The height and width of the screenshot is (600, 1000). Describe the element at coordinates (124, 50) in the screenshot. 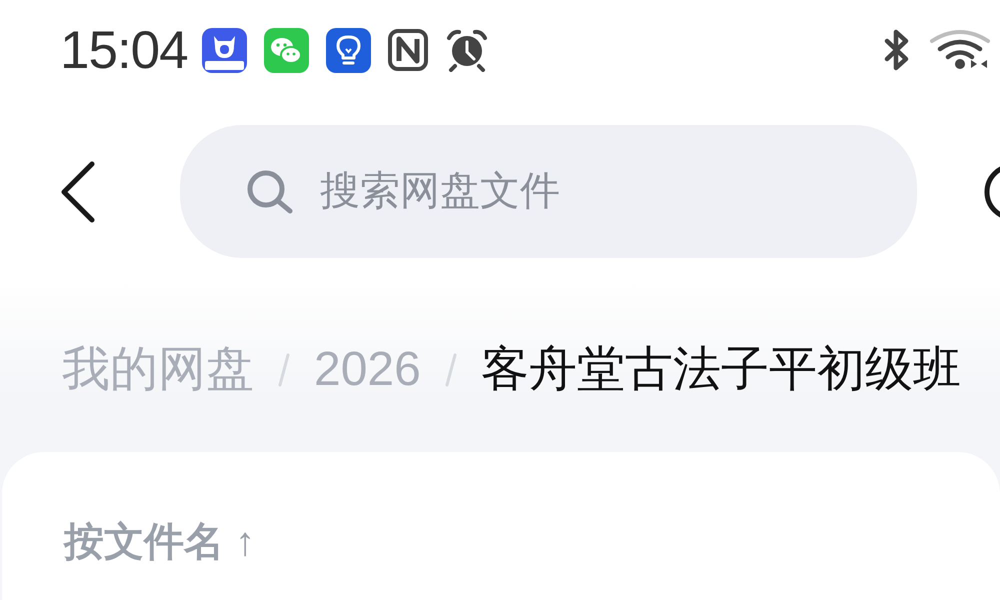

I see `status-time: 15:04` at that location.